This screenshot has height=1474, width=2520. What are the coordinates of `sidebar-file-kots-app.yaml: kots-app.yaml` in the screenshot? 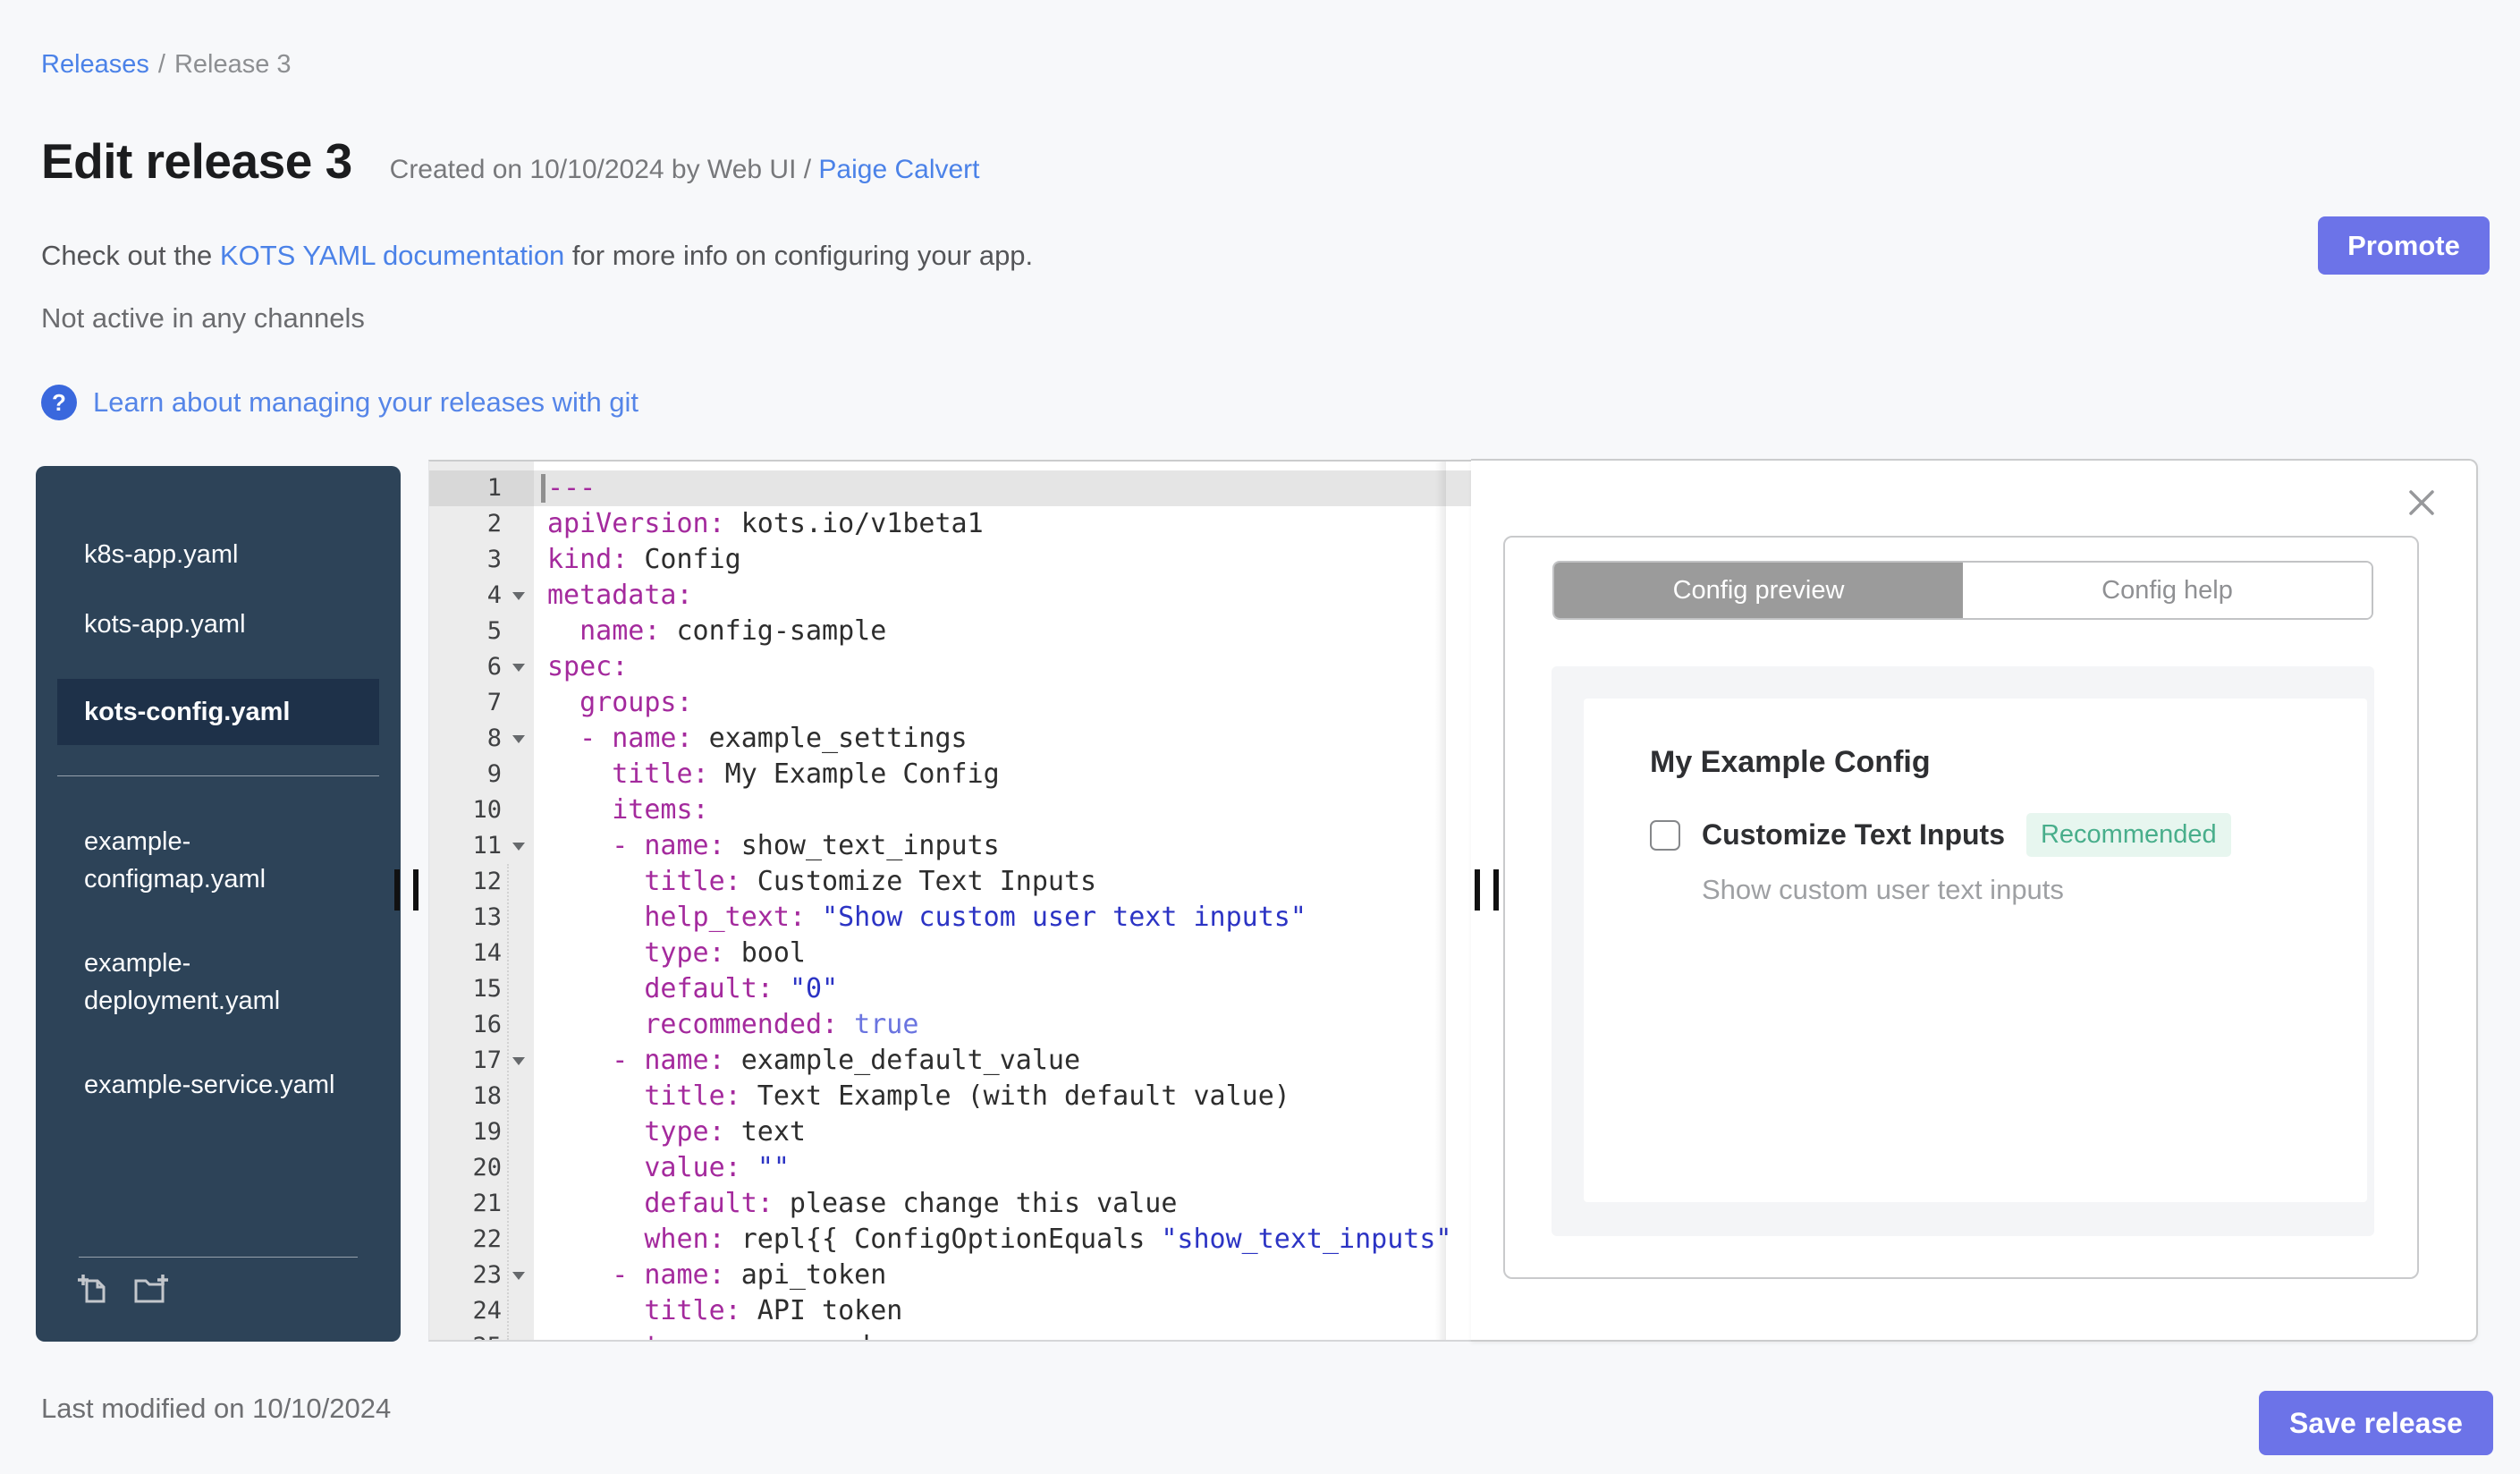 It's located at (211, 624).